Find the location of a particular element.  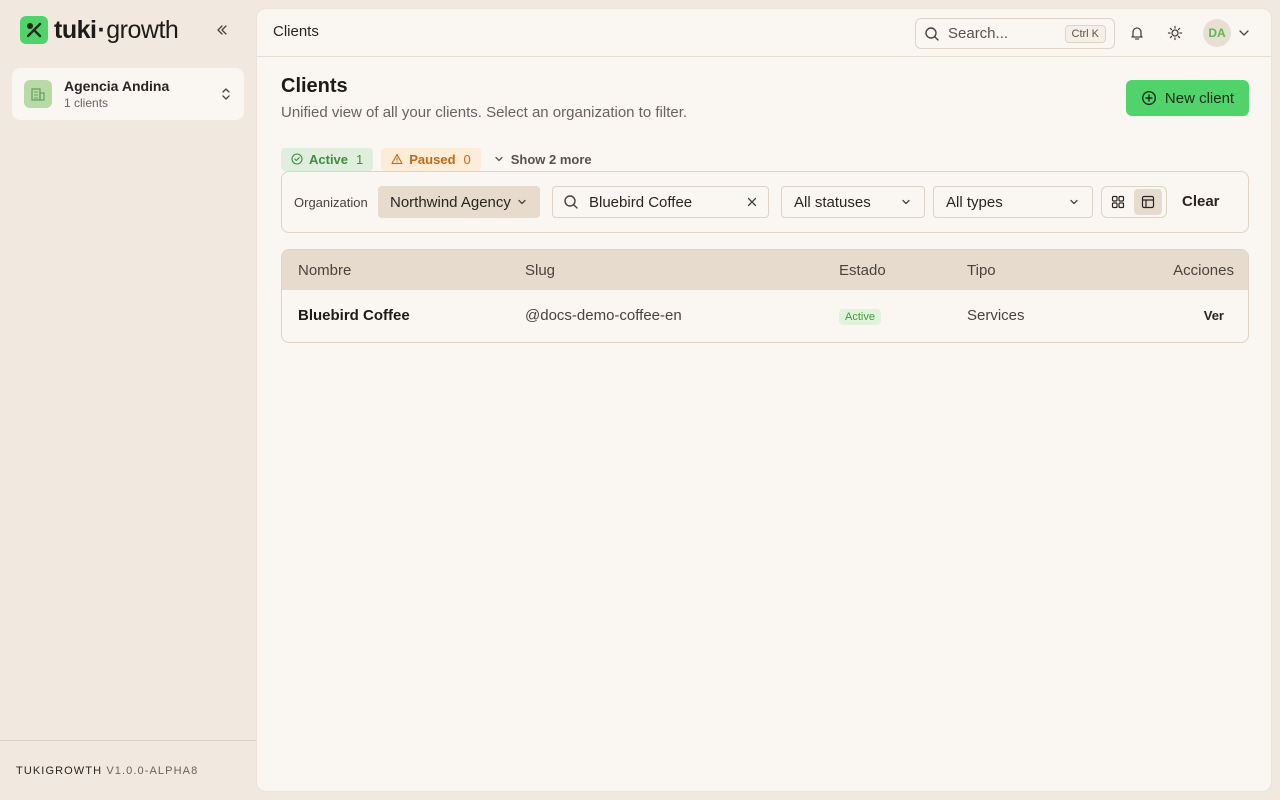

header-slug: Slug is located at coordinates (540, 270).